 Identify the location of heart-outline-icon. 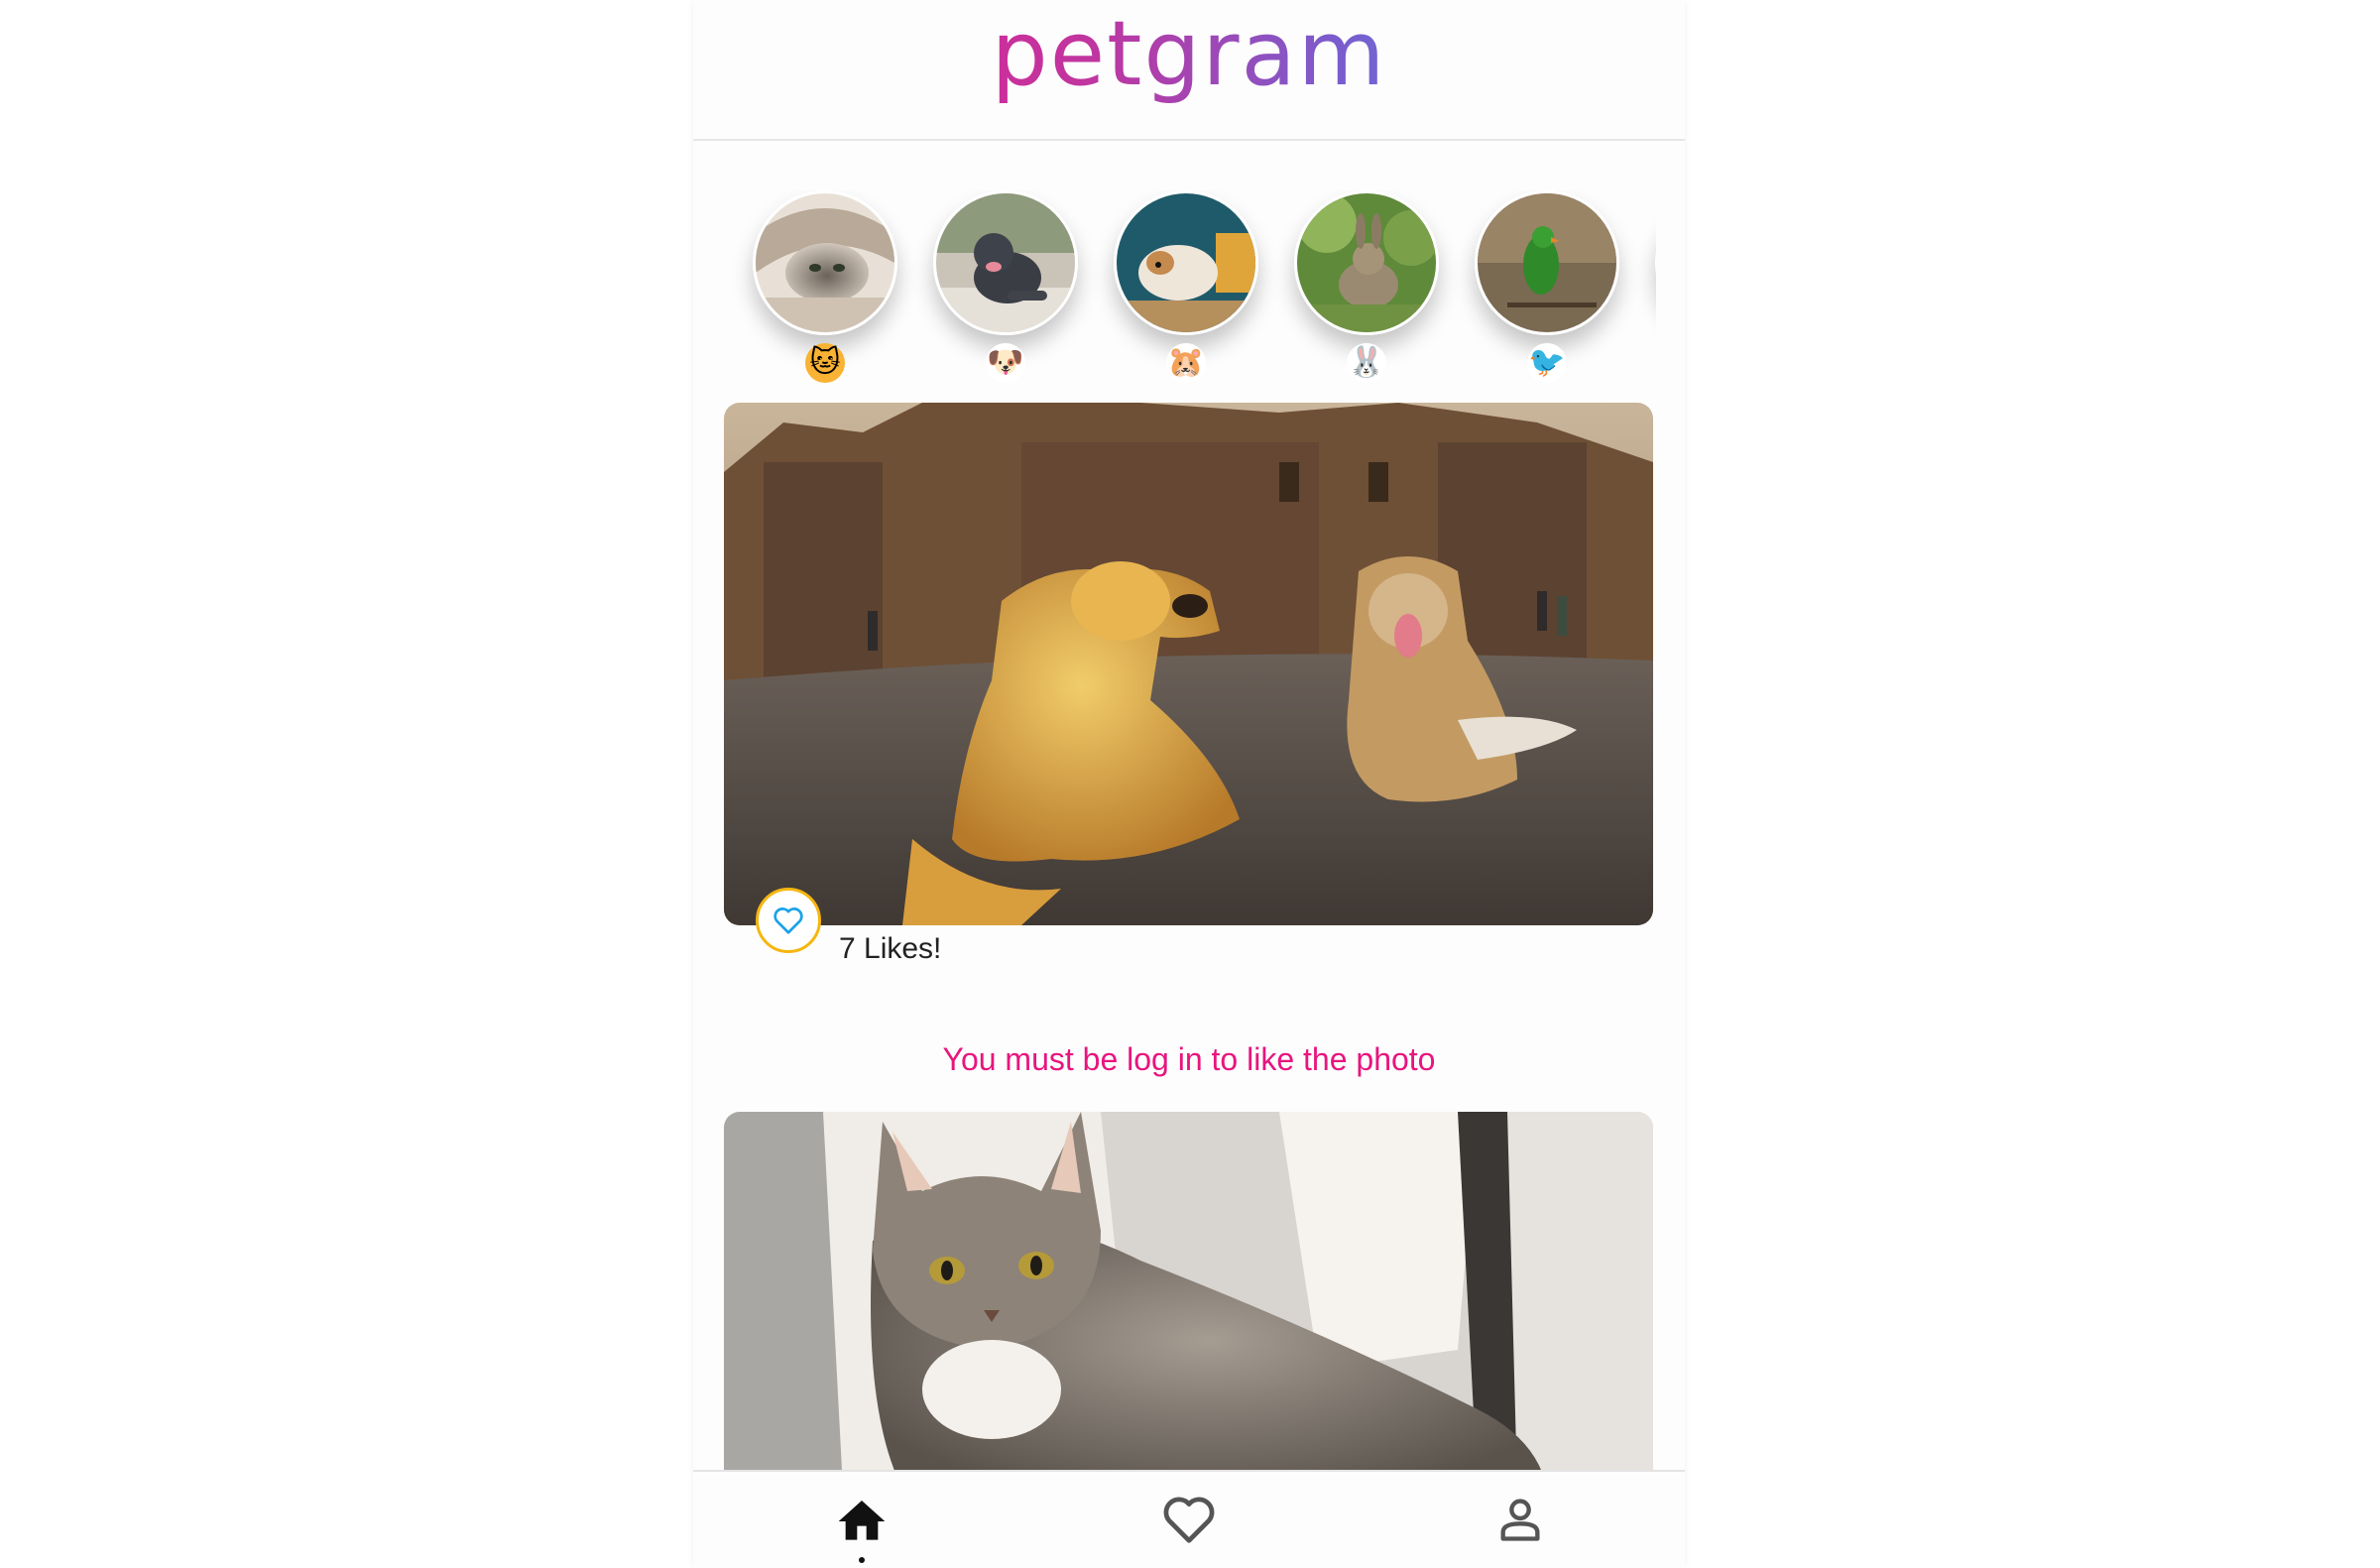
(788, 920).